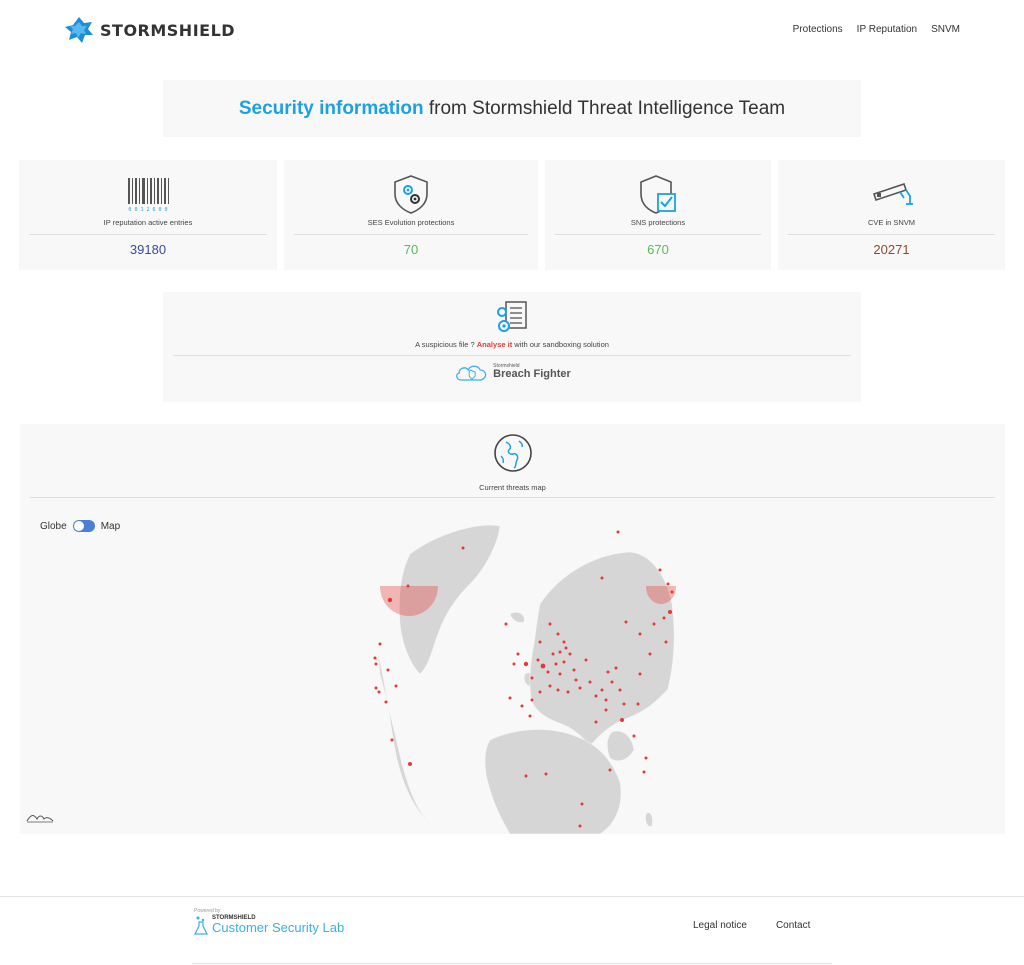 This screenshot has height=965, width=1024. I want to click on stormshield-logo-icon, so click(79, 30).